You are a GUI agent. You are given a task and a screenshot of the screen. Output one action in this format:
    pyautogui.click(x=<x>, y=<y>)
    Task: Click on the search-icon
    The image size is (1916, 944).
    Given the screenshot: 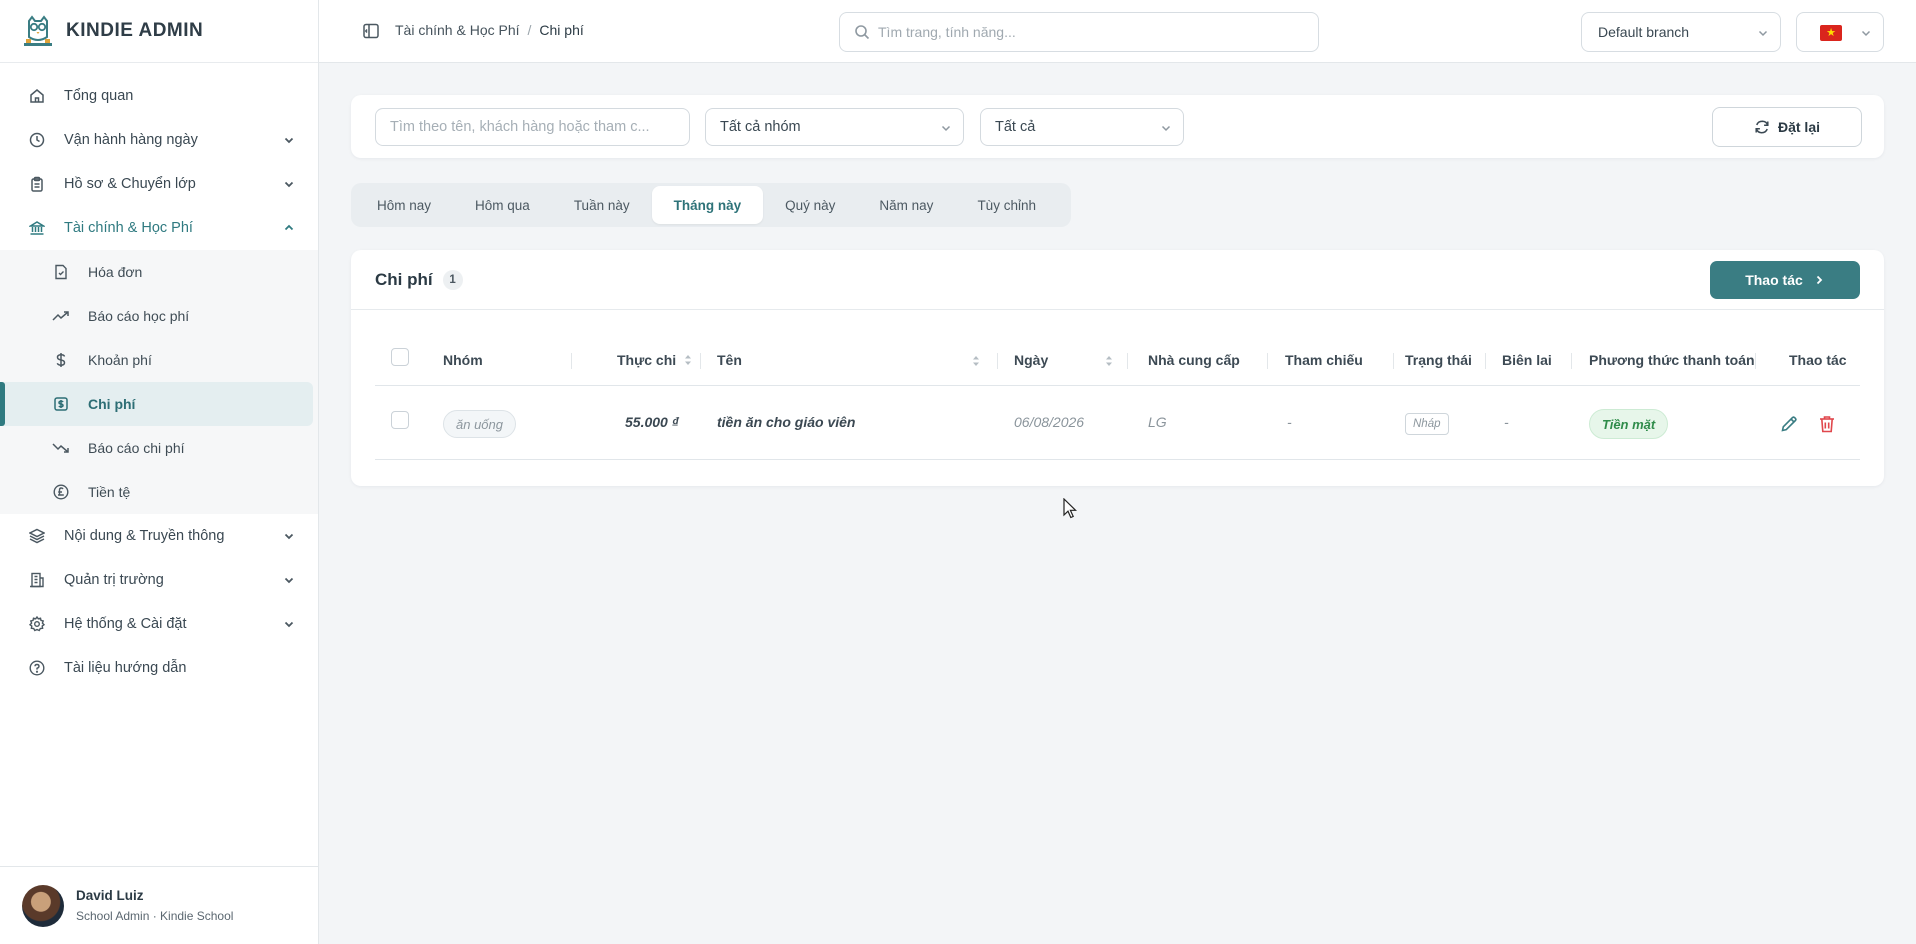 What is the action you would take?
    pyautogui.click(x=862, y=32)
    